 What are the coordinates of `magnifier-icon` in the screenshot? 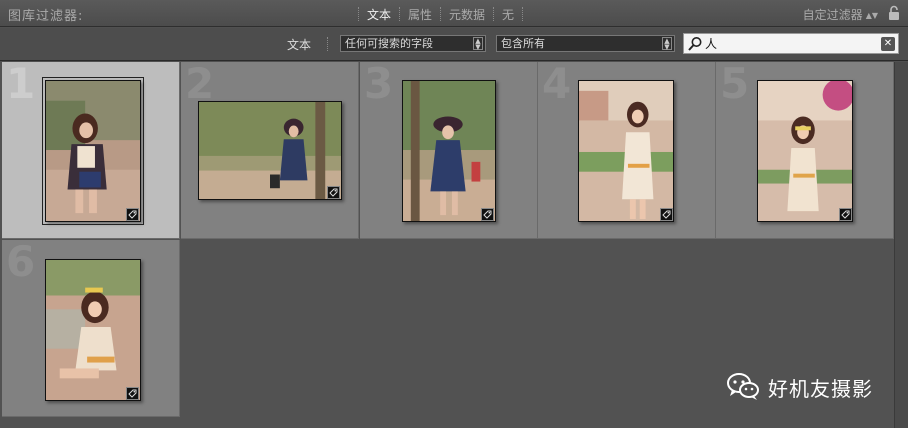 It's located at (695, 44).